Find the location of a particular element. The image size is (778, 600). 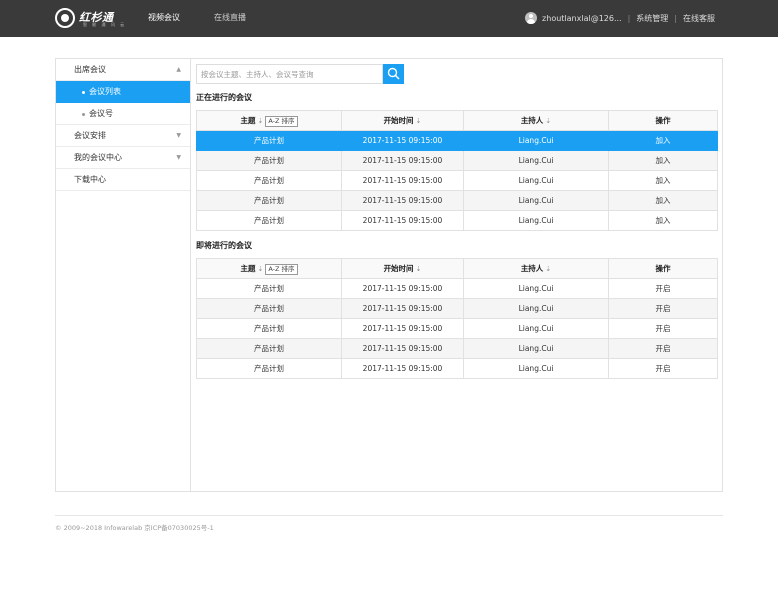

sidebar-item-download-center: 下载中心 is located at coordinates (123, 180).